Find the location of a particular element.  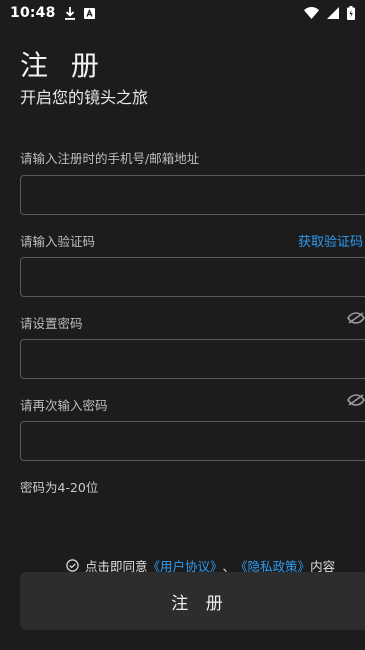

page-title: 注 册 is located at coordinates (63, 65).